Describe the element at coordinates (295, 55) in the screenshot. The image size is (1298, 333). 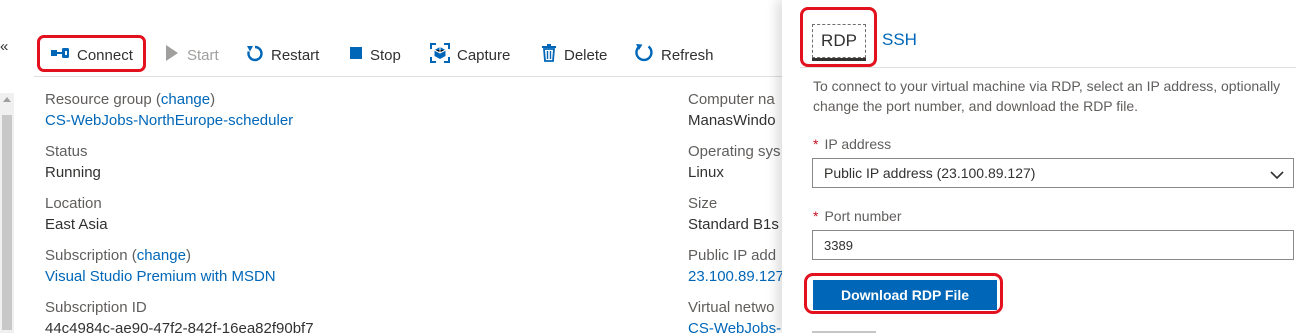
I see `restart-label: Restart` at that location.